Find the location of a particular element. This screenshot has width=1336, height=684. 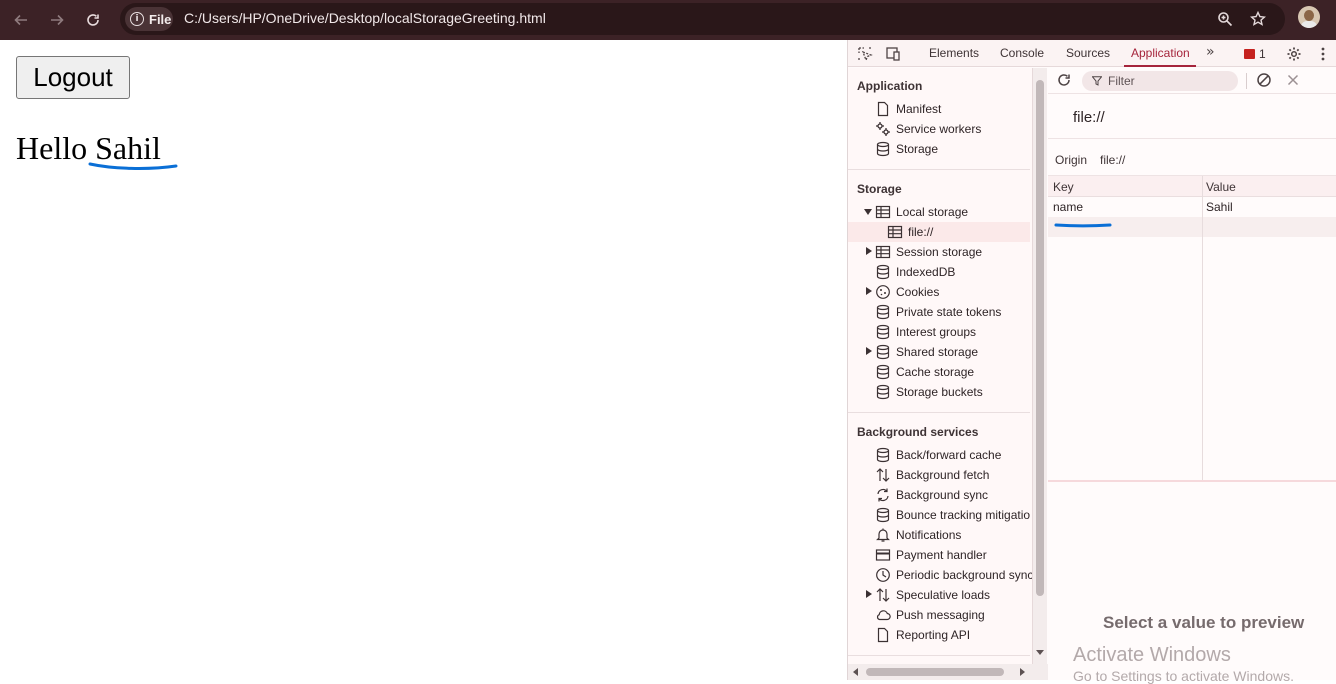

sidebar-item-bounce-tracking: Bounce tracking mitigatio is located at coordinates (939, 515).